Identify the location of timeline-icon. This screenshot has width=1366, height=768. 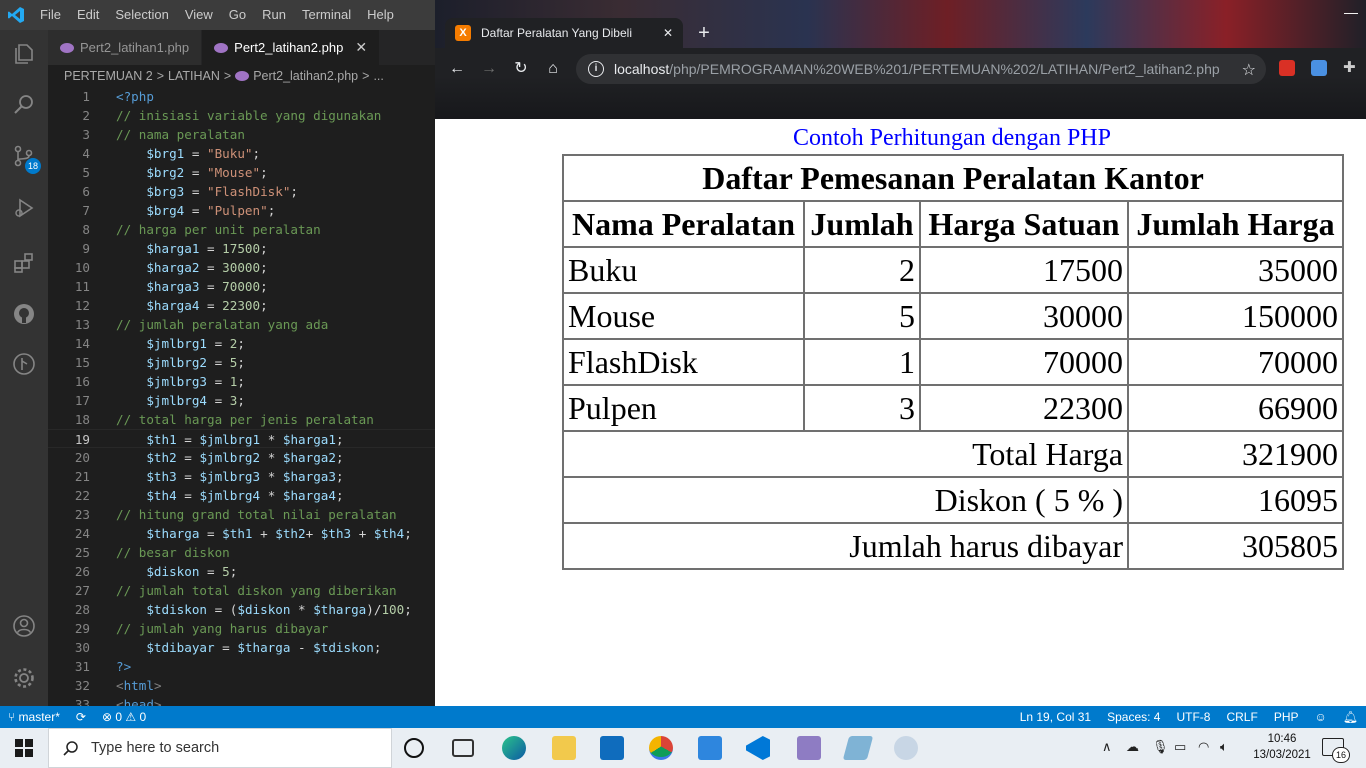
(24, 364).